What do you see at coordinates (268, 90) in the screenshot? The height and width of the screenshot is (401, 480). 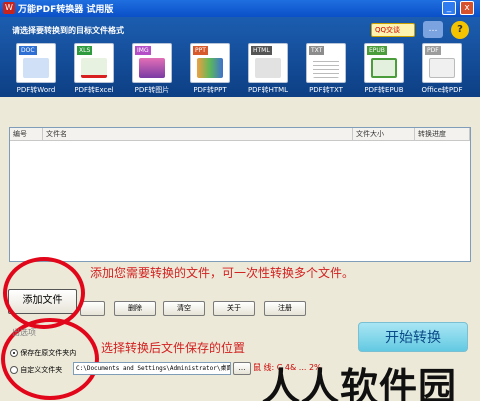 I see `format-label: PDF转HTML` at bounding box center [268, 90].